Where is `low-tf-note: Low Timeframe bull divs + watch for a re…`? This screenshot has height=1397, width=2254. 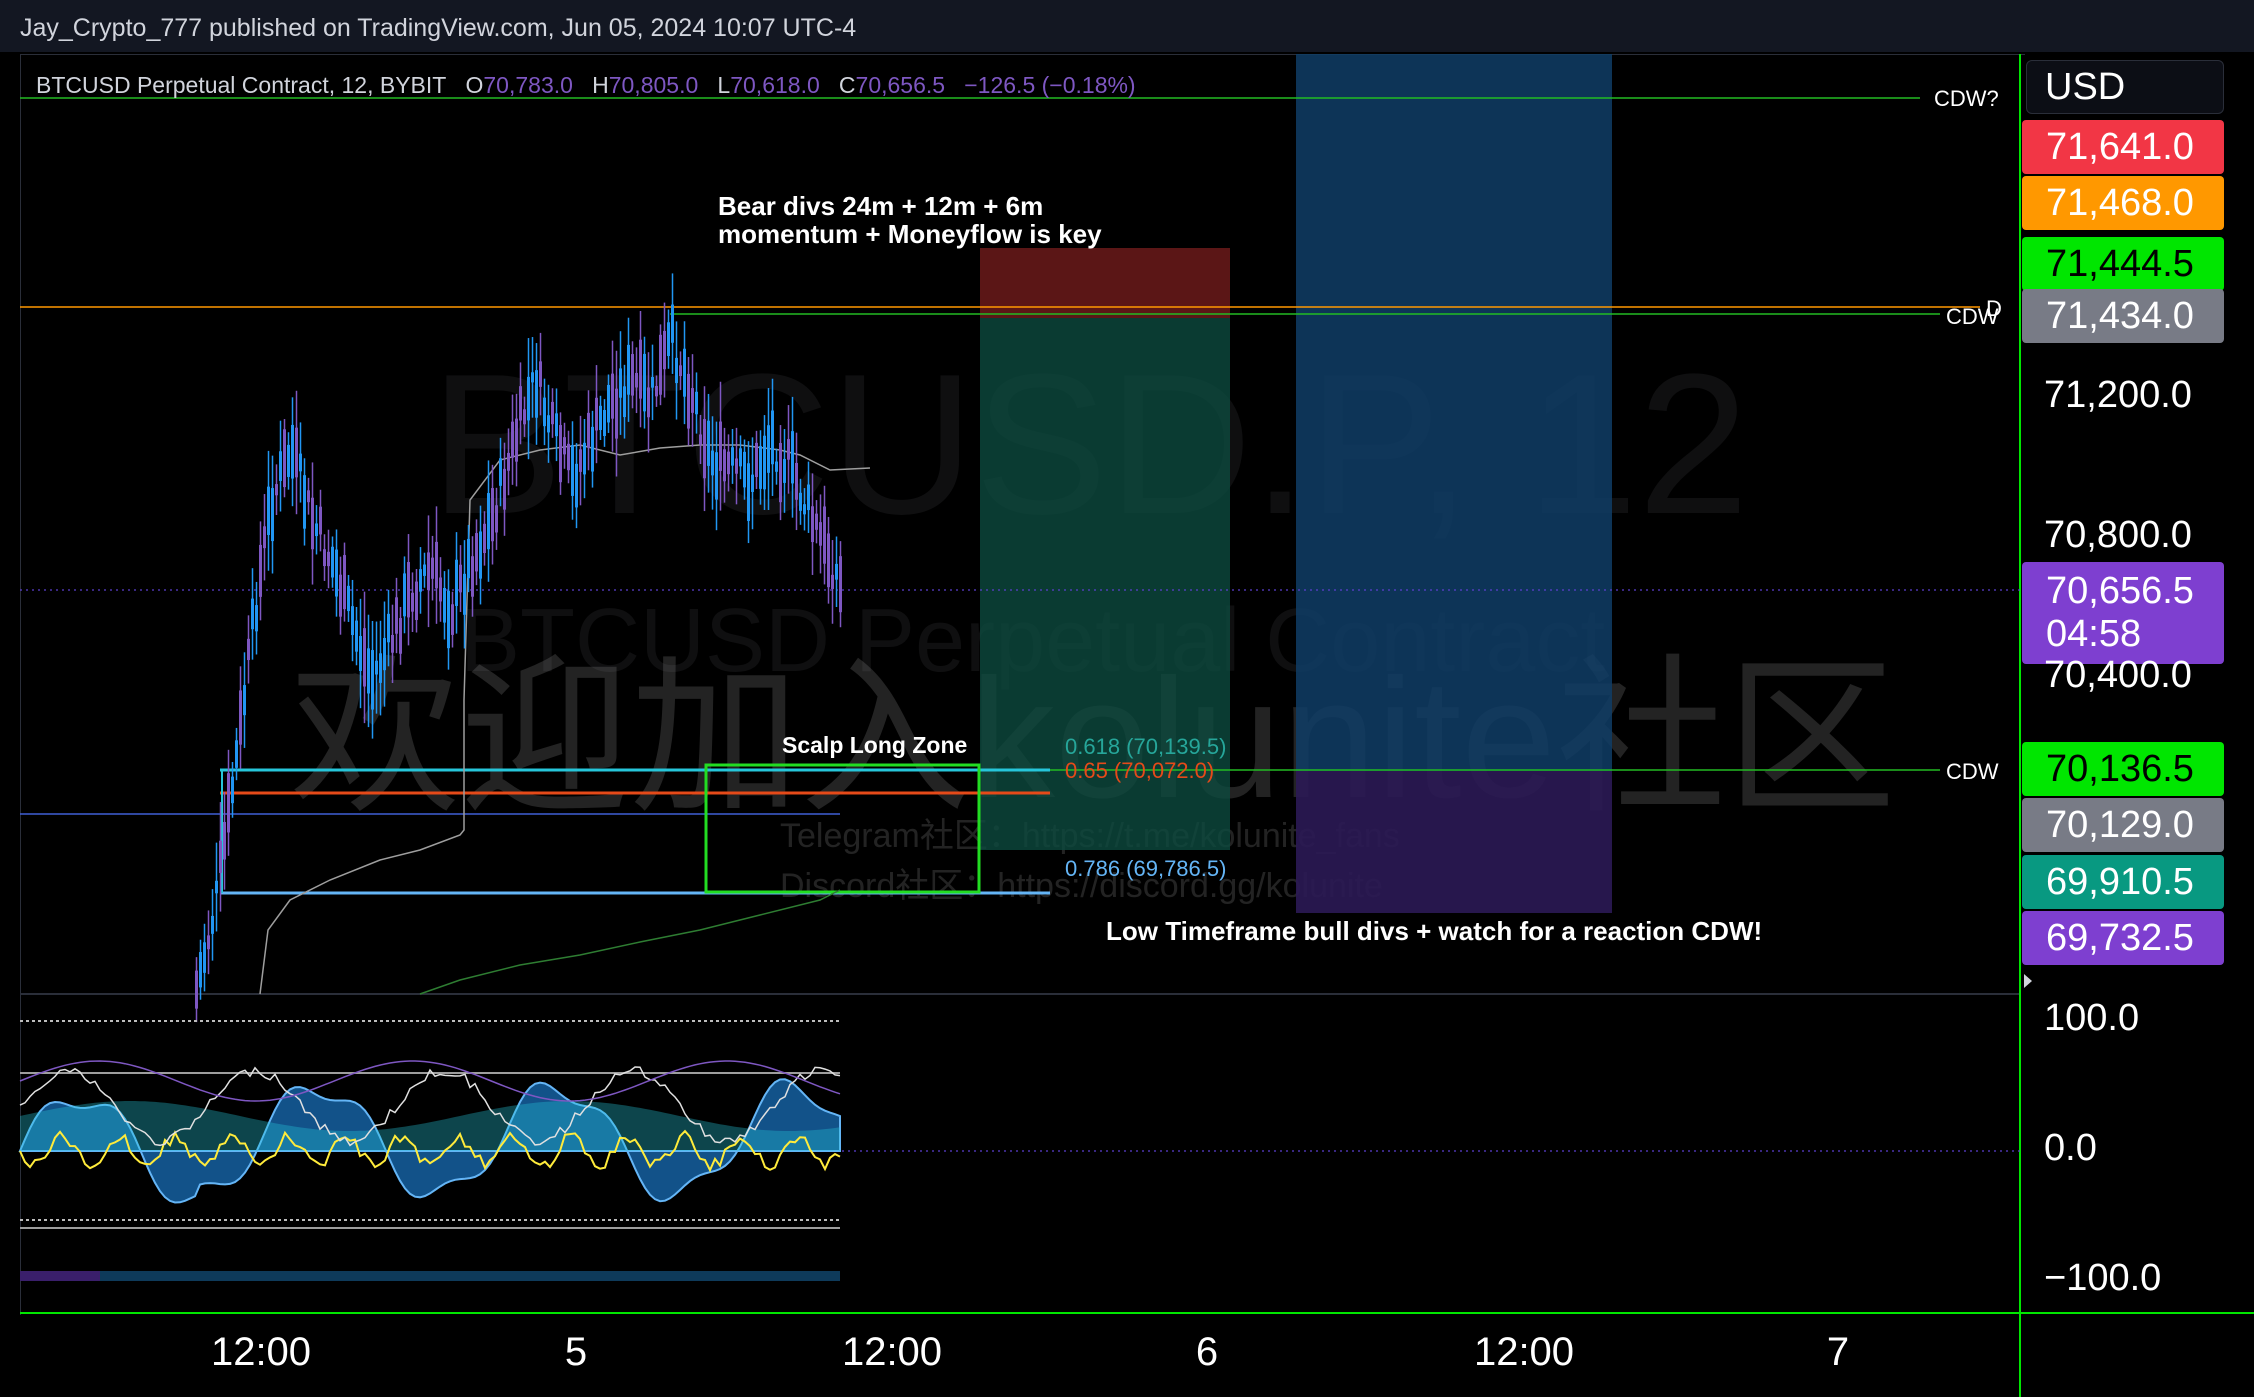
low-tf-note: Low Timeframe bull divs + watch for a re… is located at coordinates (1434, 931).